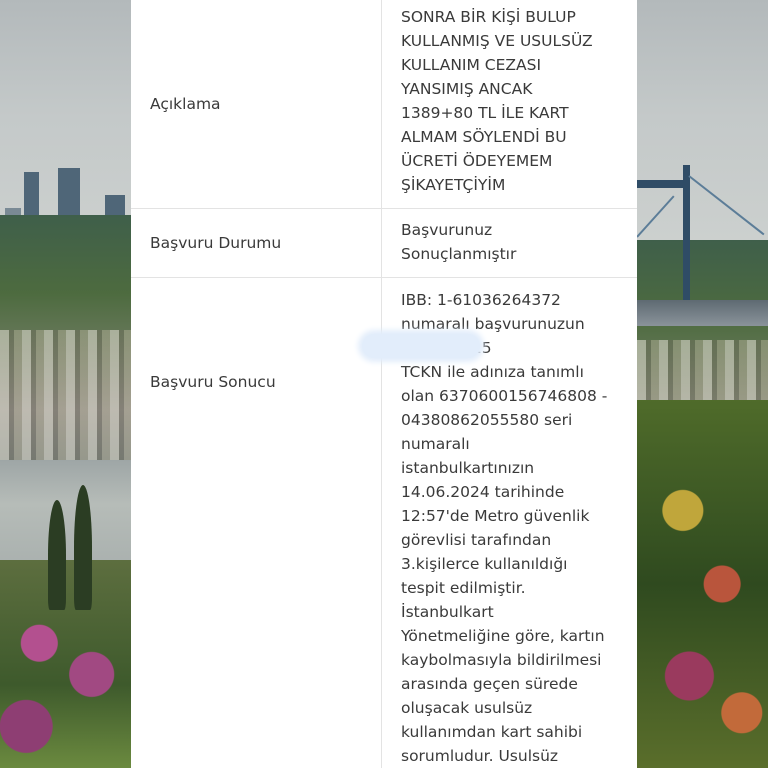 The image size is (768, 768). I want to click on row-label-aciklama: Açıklama, so click(256, 104).